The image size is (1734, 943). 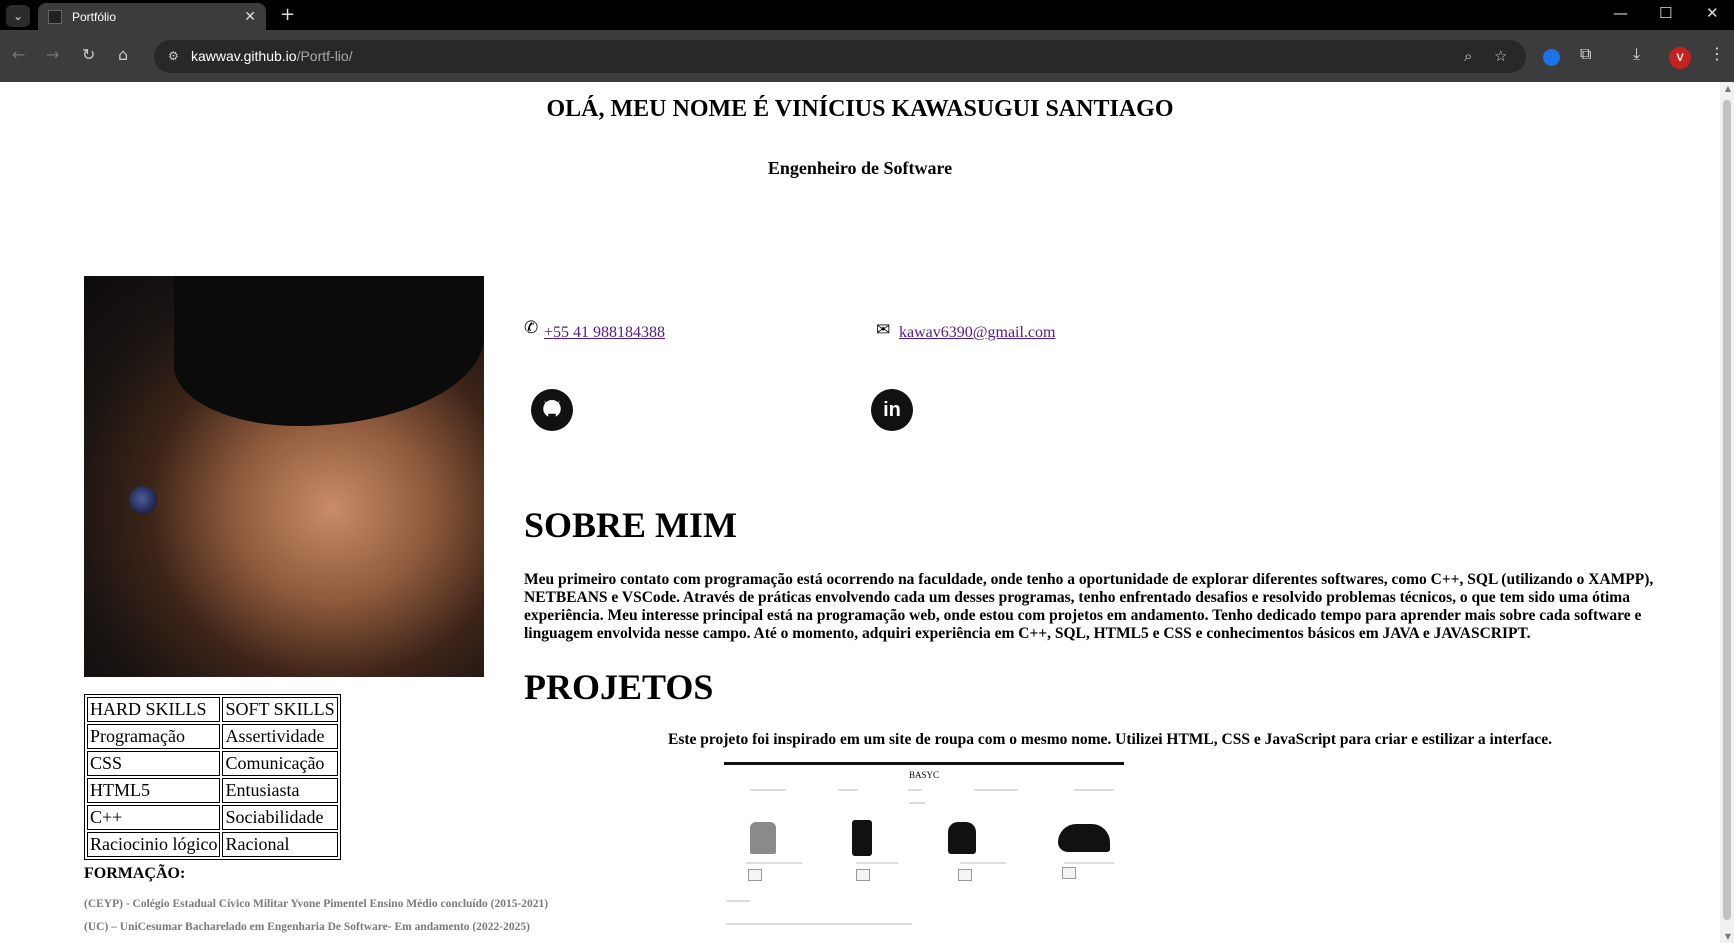 I want to click on skills-row: Programação Assertividade, so click(x=212, y=736).